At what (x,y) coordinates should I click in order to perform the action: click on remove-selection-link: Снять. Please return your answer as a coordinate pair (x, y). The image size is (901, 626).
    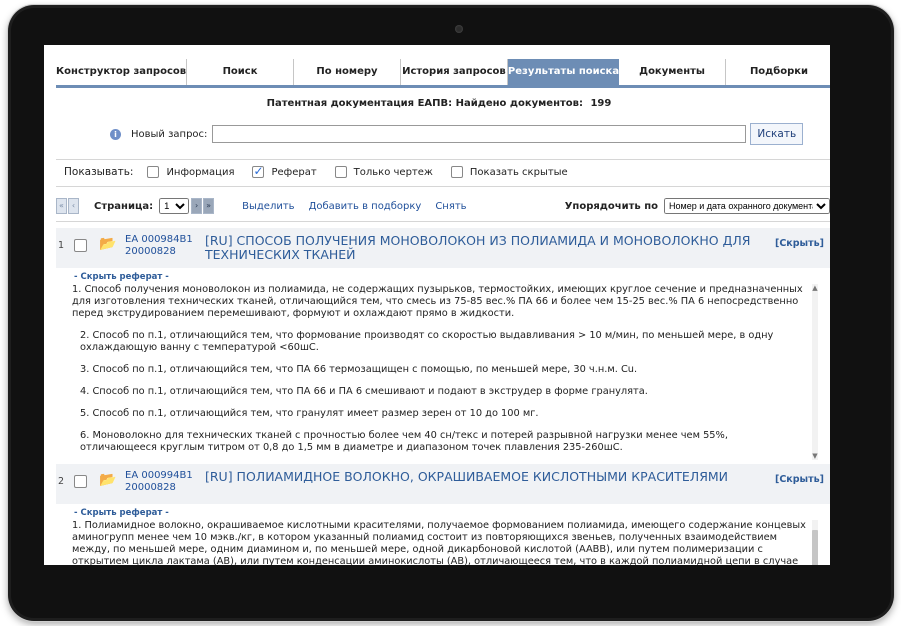
    Looking at the image, I should click on (450, 206).